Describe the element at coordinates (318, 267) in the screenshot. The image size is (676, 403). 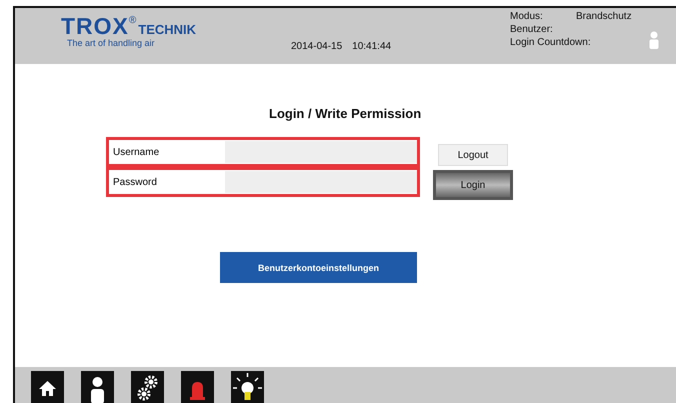
I see `account-settings-button: Benutzerkontoeinstellungen` at that location.